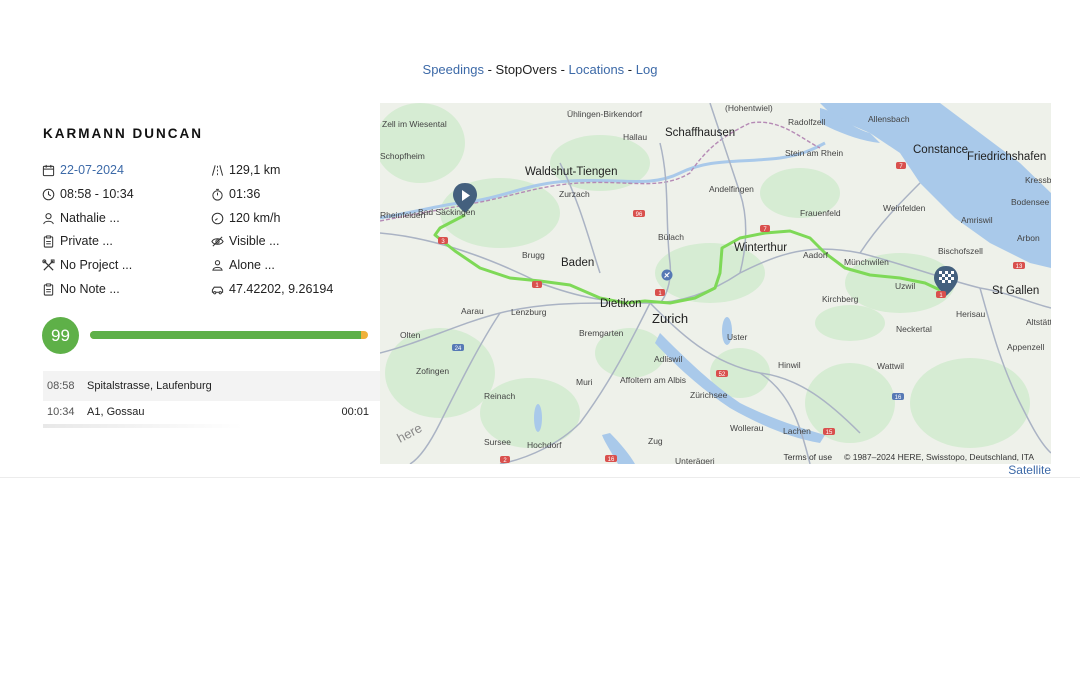  What do you see at coordinates (668, 359) in the screenshot?
I see `town-label: Adliswil` at bounding box center [668, 359].